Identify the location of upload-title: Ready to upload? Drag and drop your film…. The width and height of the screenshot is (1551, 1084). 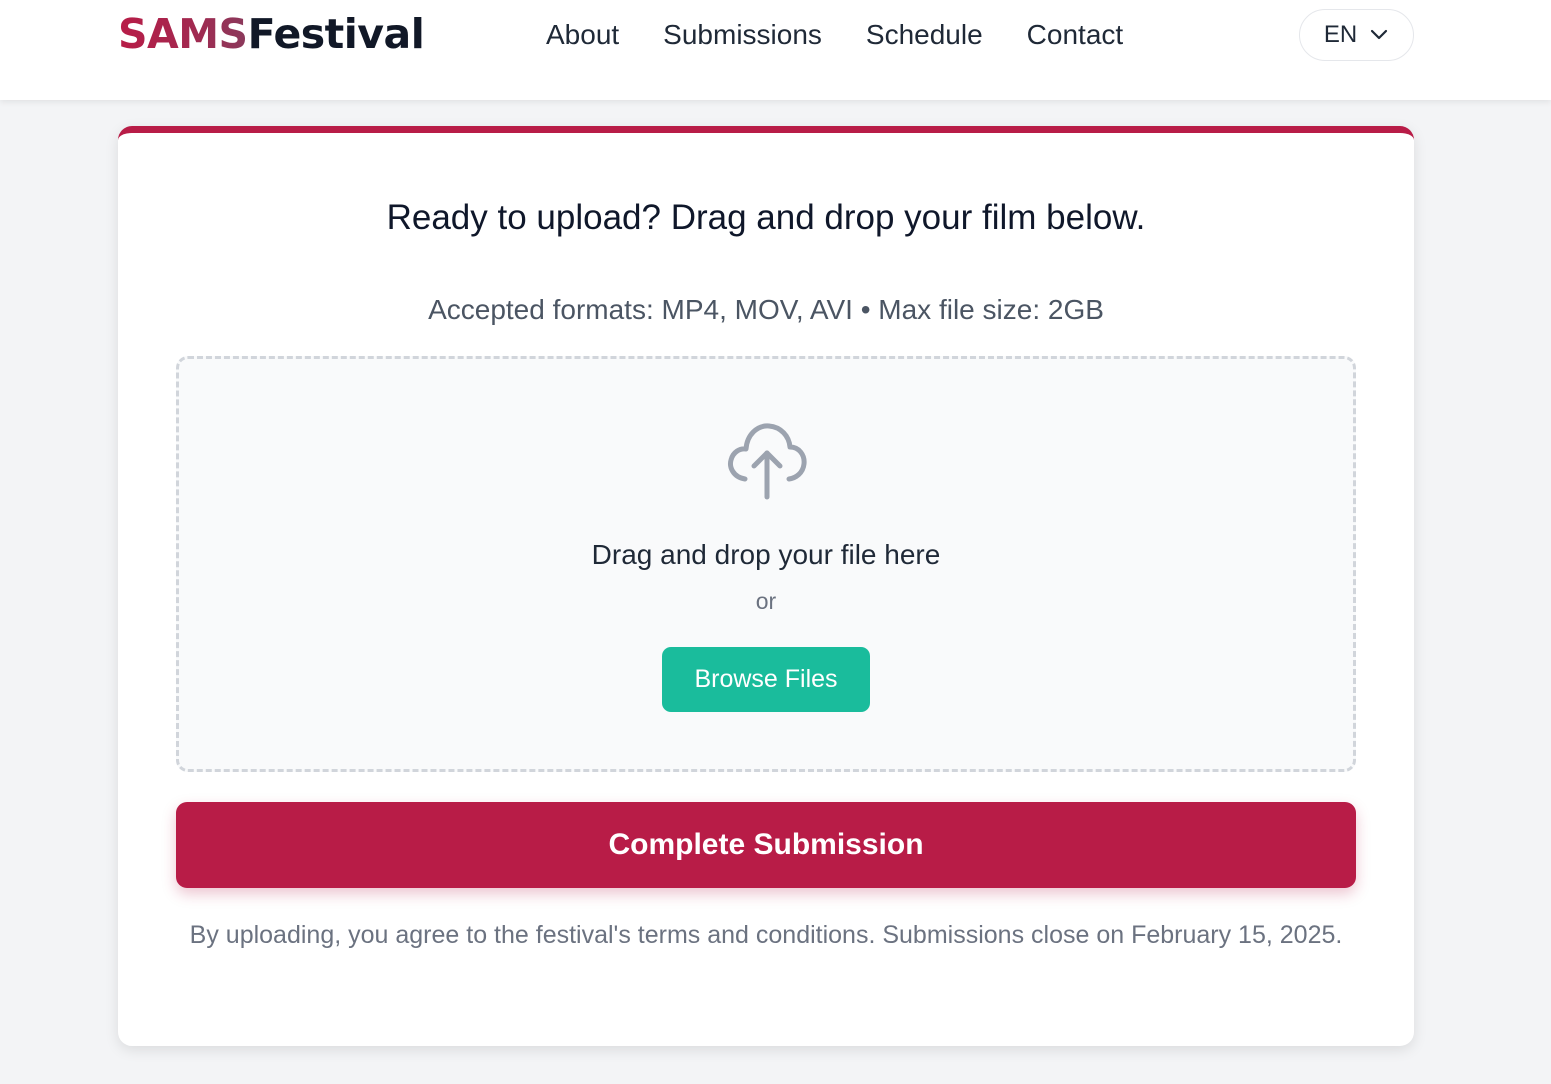
(766, 217).